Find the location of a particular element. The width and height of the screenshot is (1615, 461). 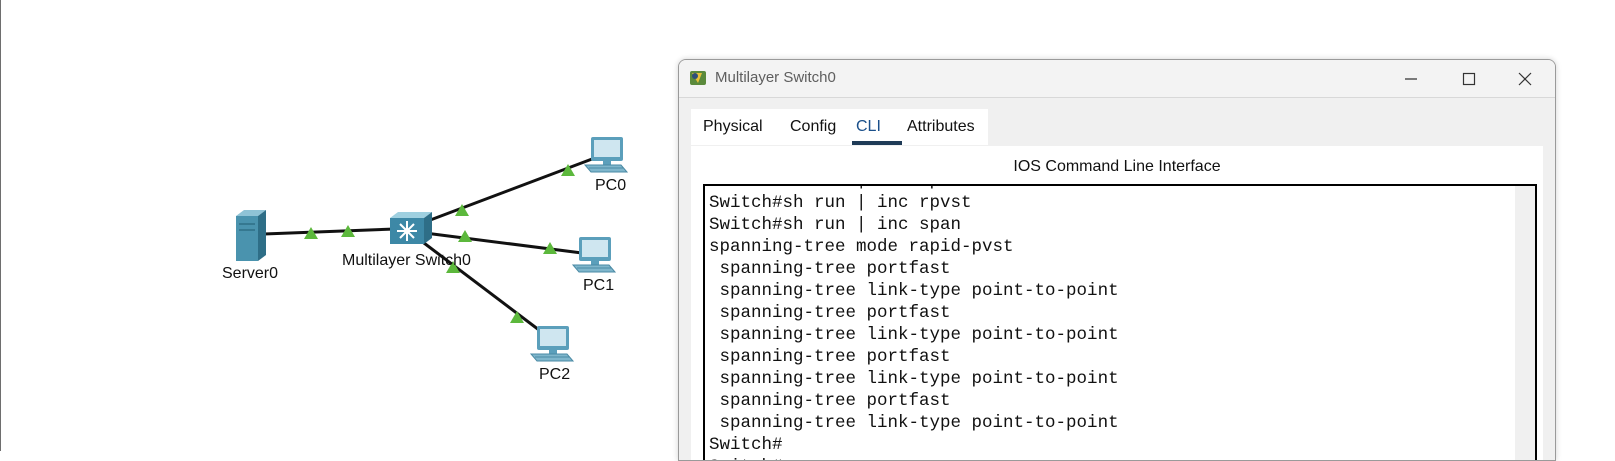

tab-attributes: Attributes is located at coordinates (941, 127).